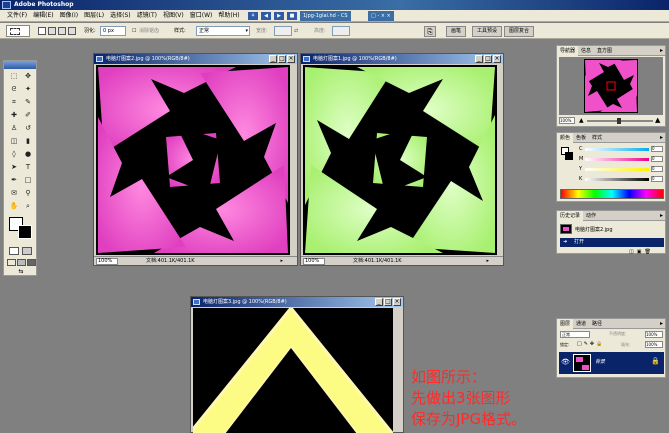 This screenshot has height=433, width=669. Describe the element at coordinates (266, 16) in the screenshot. I see `back-icon: ◀` at that location.